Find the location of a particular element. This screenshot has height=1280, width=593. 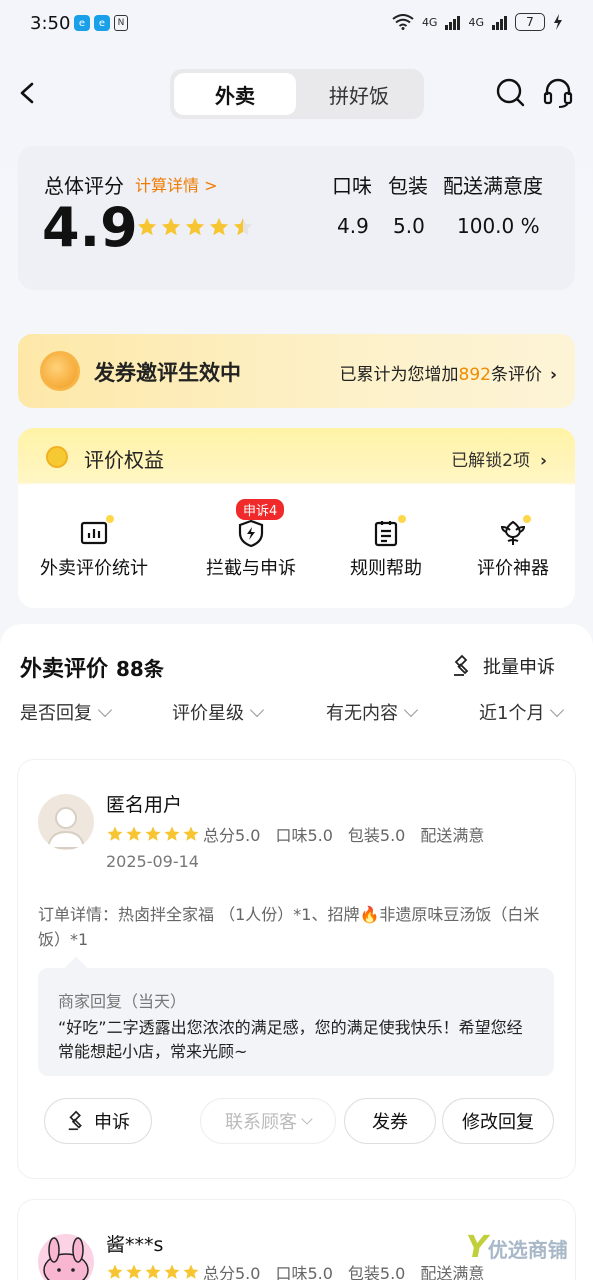

metric-value-taste: 4.9 is located at coordinates (353, 226).